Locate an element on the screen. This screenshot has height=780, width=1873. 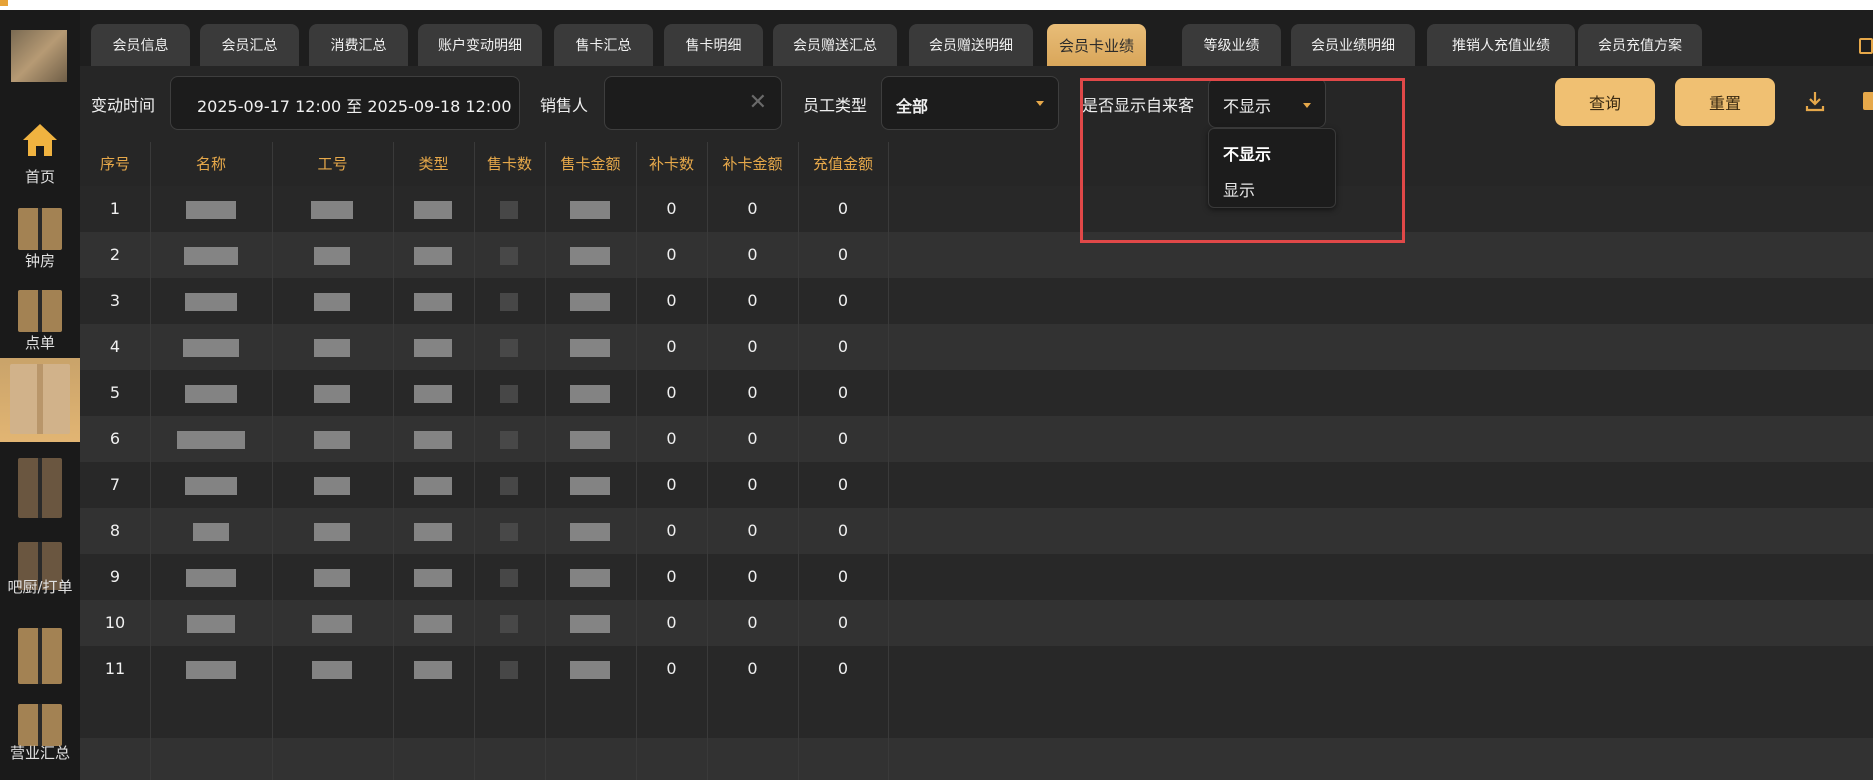
tab-card-sales-summary: 售卡汇总 is located at coordinates (603, 45).